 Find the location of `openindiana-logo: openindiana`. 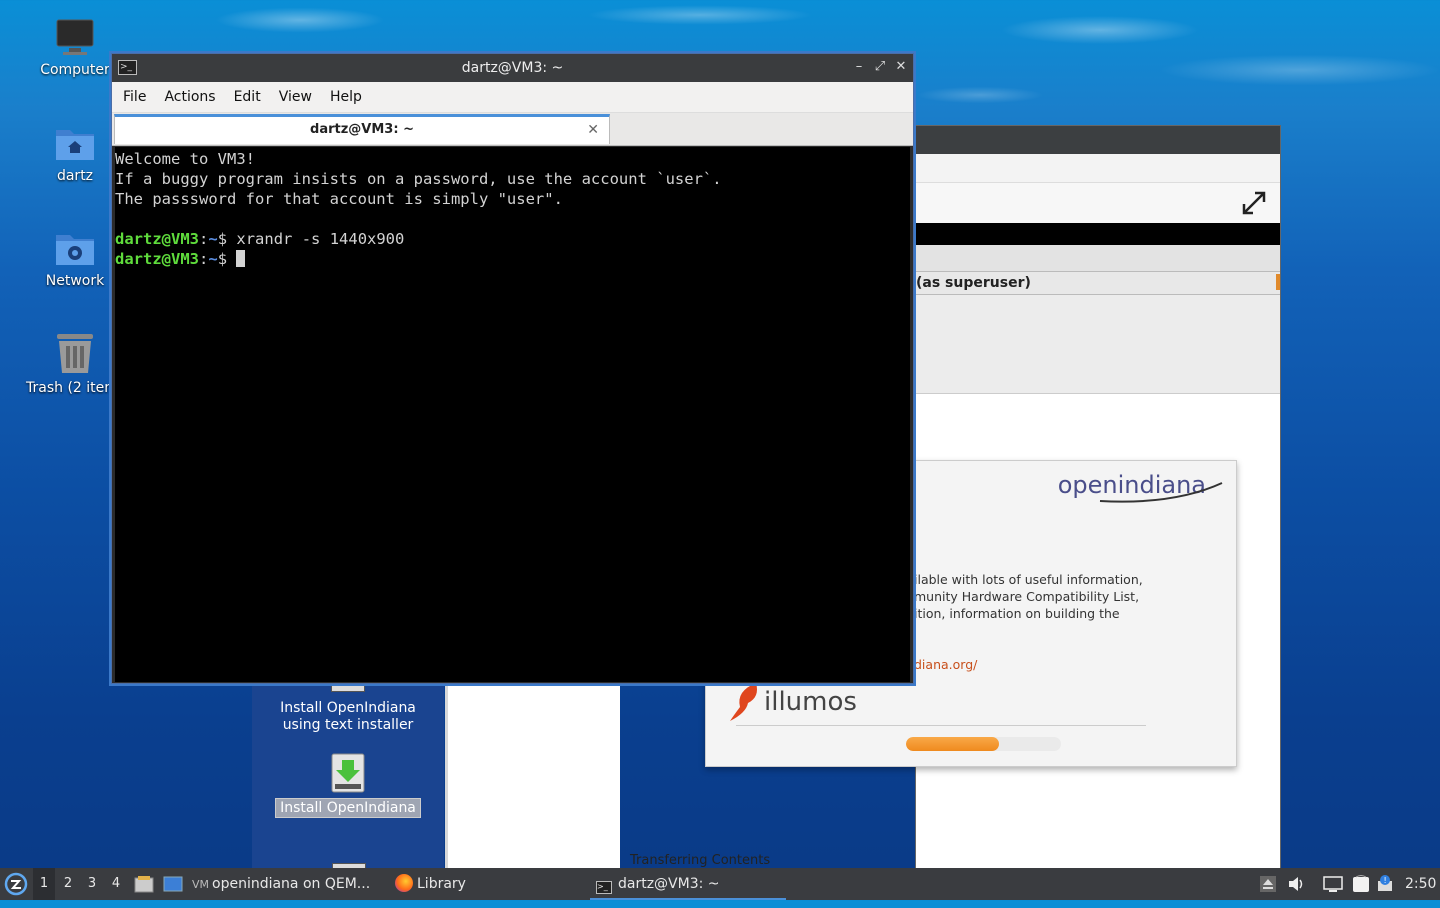

openindiana-logo: openindiana is located at coordinates (1140, 487).